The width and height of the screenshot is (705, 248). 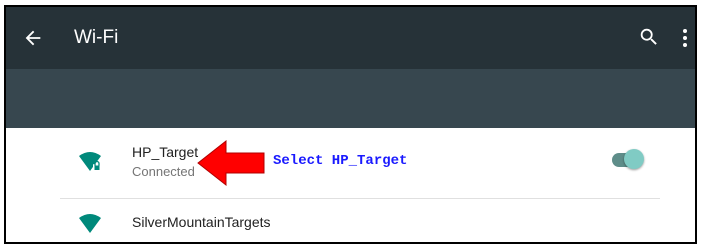 What do you see at coordinates (360, 243) in the screenshot?
I see `list-divider` at bounding box center [360, 243].